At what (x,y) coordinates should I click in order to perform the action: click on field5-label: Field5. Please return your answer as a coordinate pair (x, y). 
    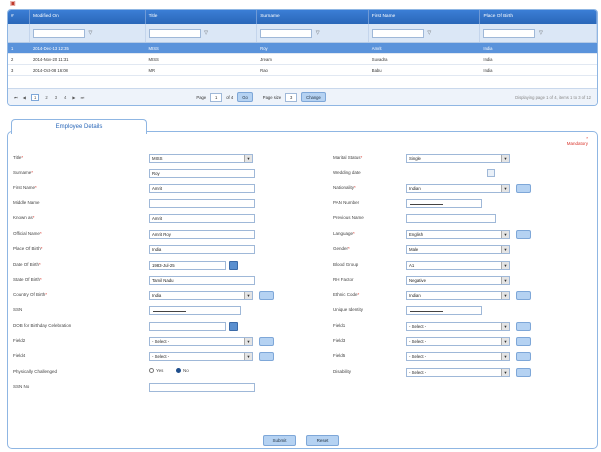
    Looking at the image, I should click on (339, 355).